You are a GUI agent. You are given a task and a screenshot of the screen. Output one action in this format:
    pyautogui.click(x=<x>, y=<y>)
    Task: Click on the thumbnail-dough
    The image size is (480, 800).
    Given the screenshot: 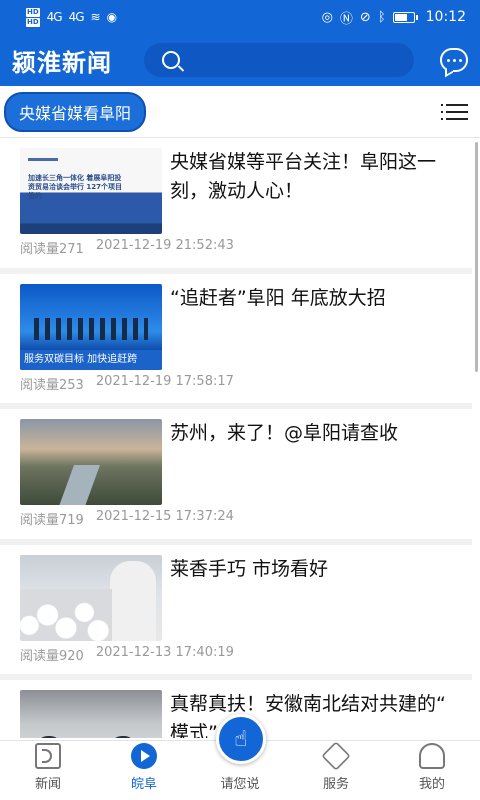 What is the action you would take?
    pyautogui.click(x=66, y=614)
    